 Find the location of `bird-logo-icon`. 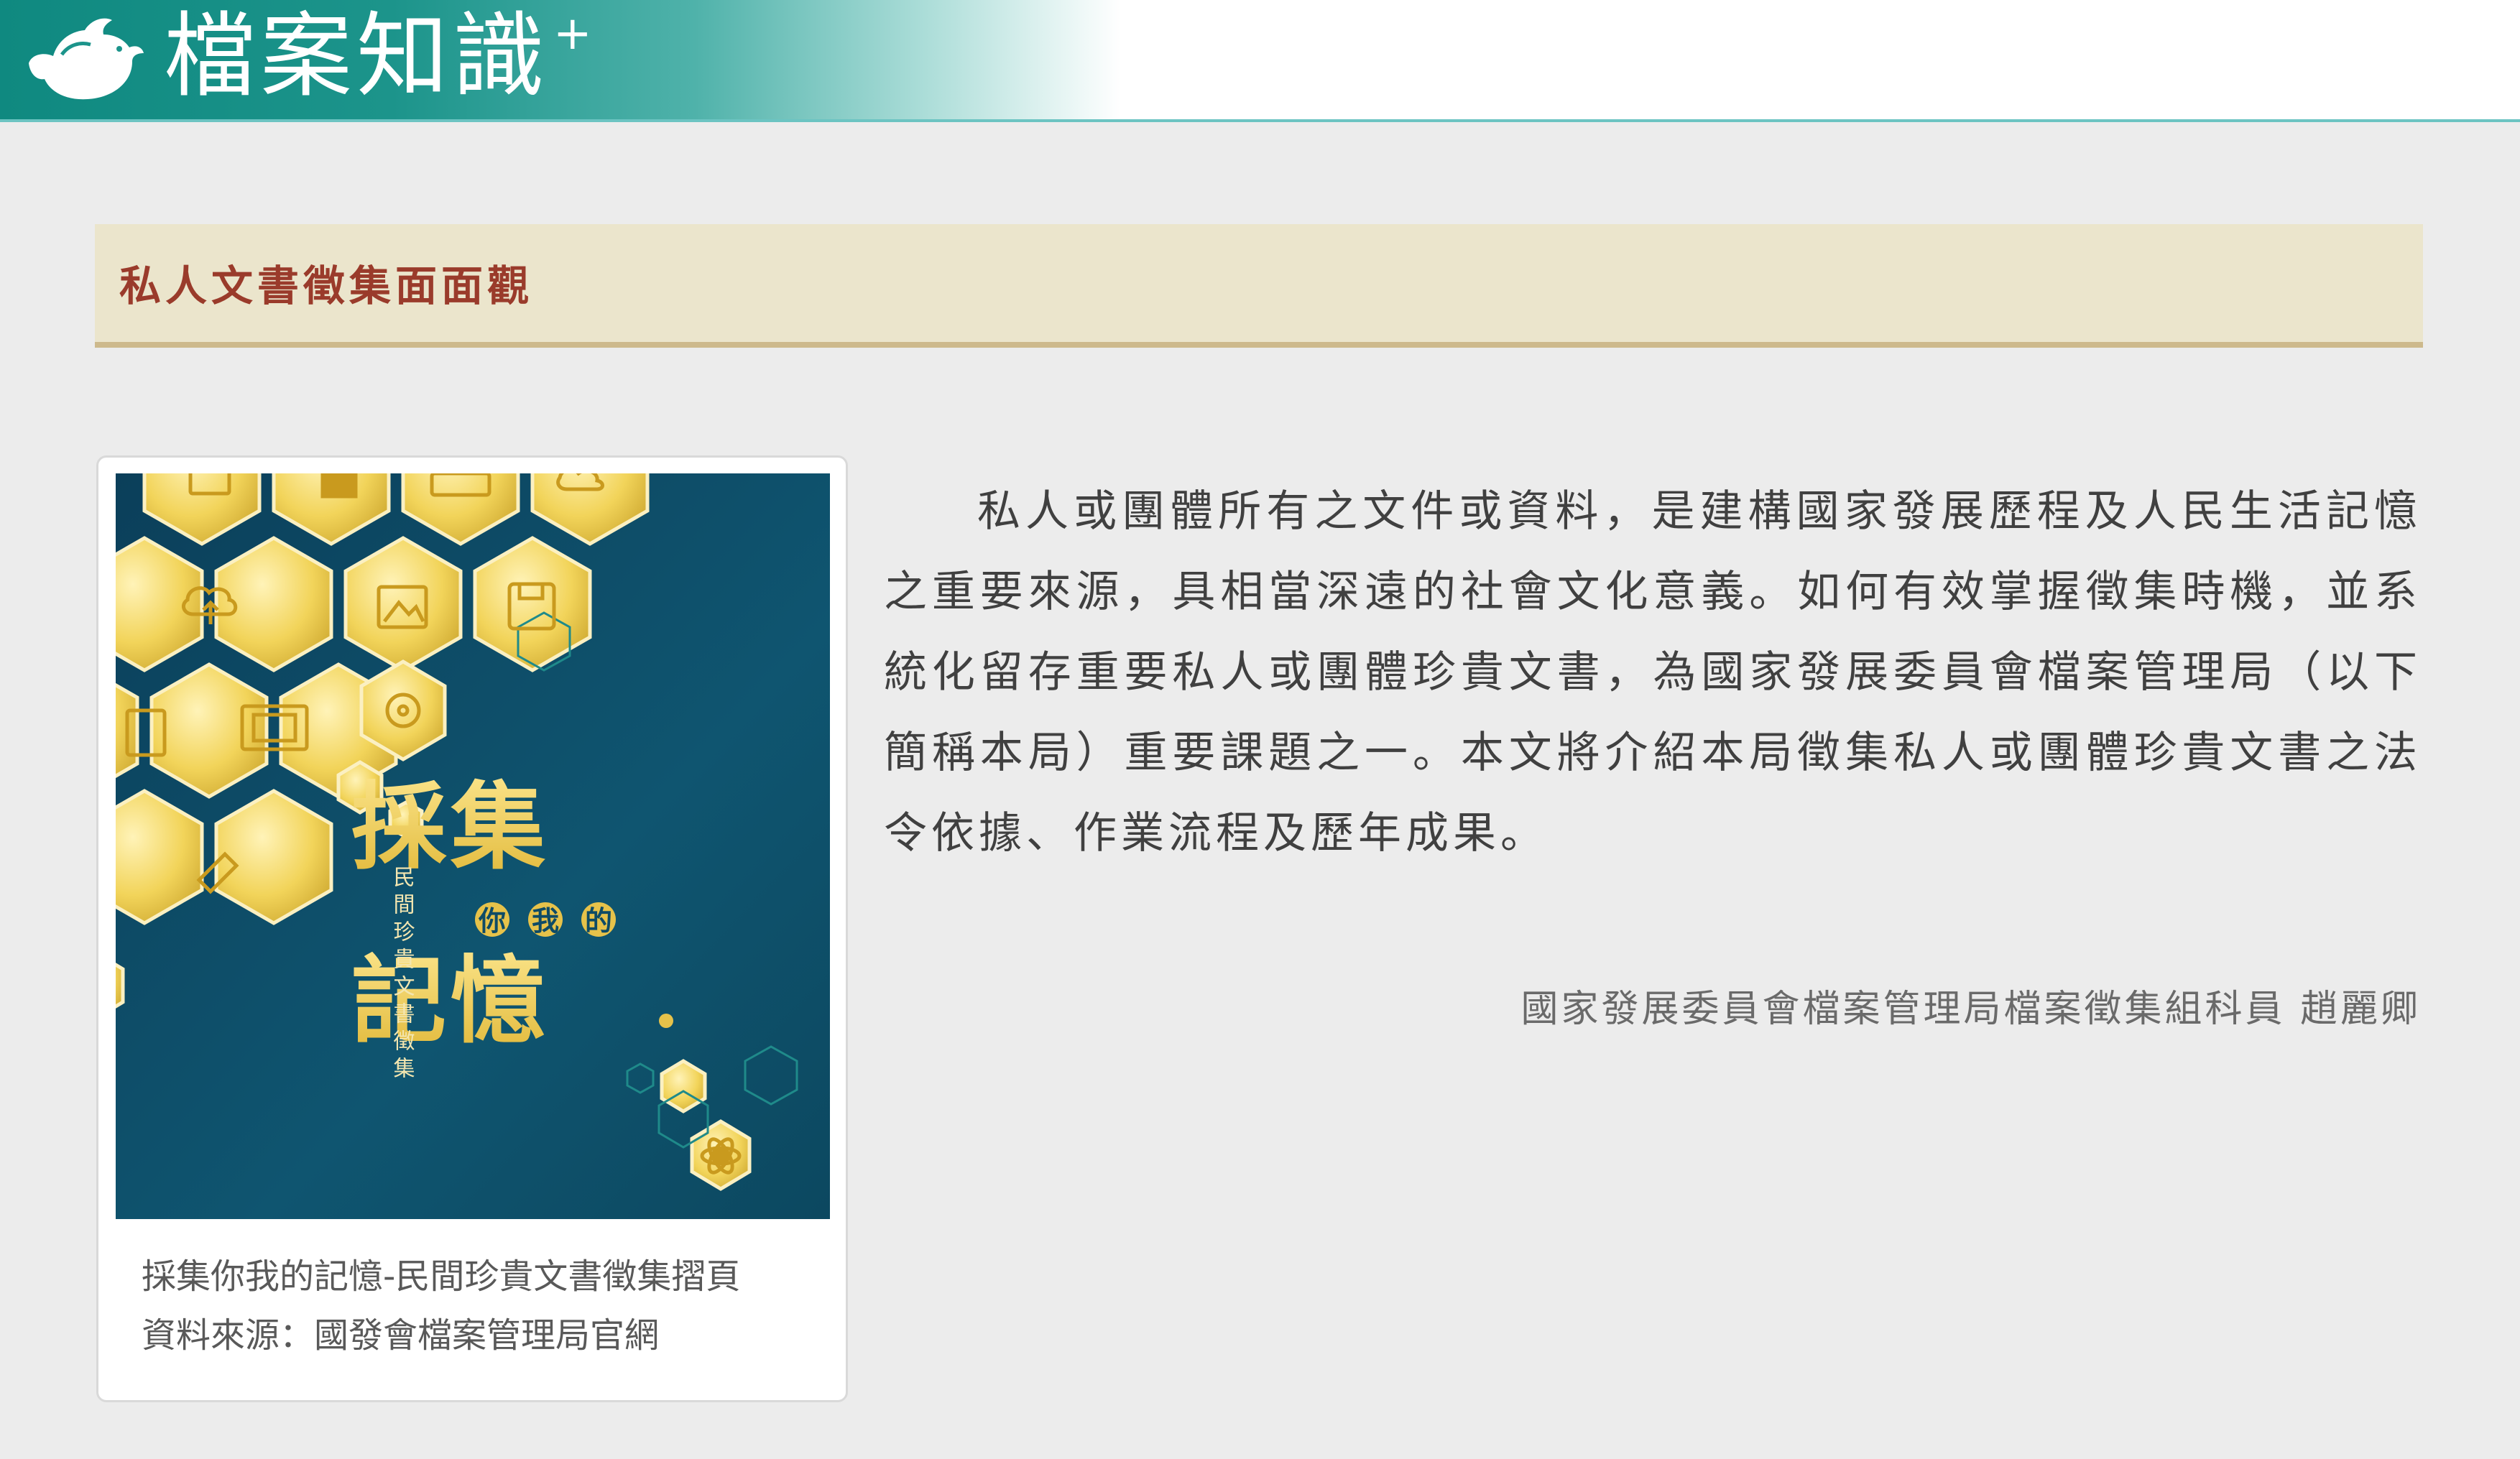

bird-logo-icon is located at coordinates (84, 59).